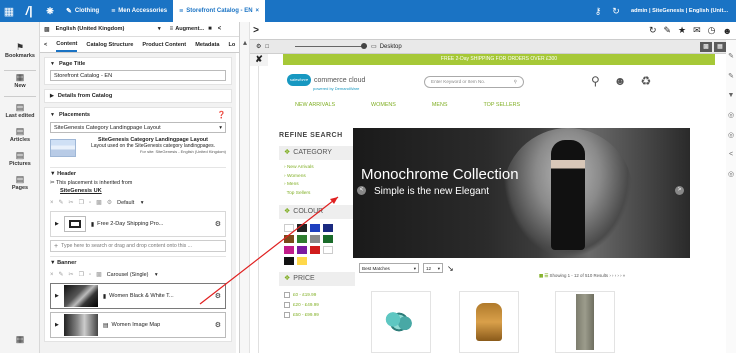 Image resolution: width=736 pixels, height=353 pixels. What do you see at coordinates (682, 30) in the screenshot?
I see `star-icon: ★` at bounding box center [682, 30].